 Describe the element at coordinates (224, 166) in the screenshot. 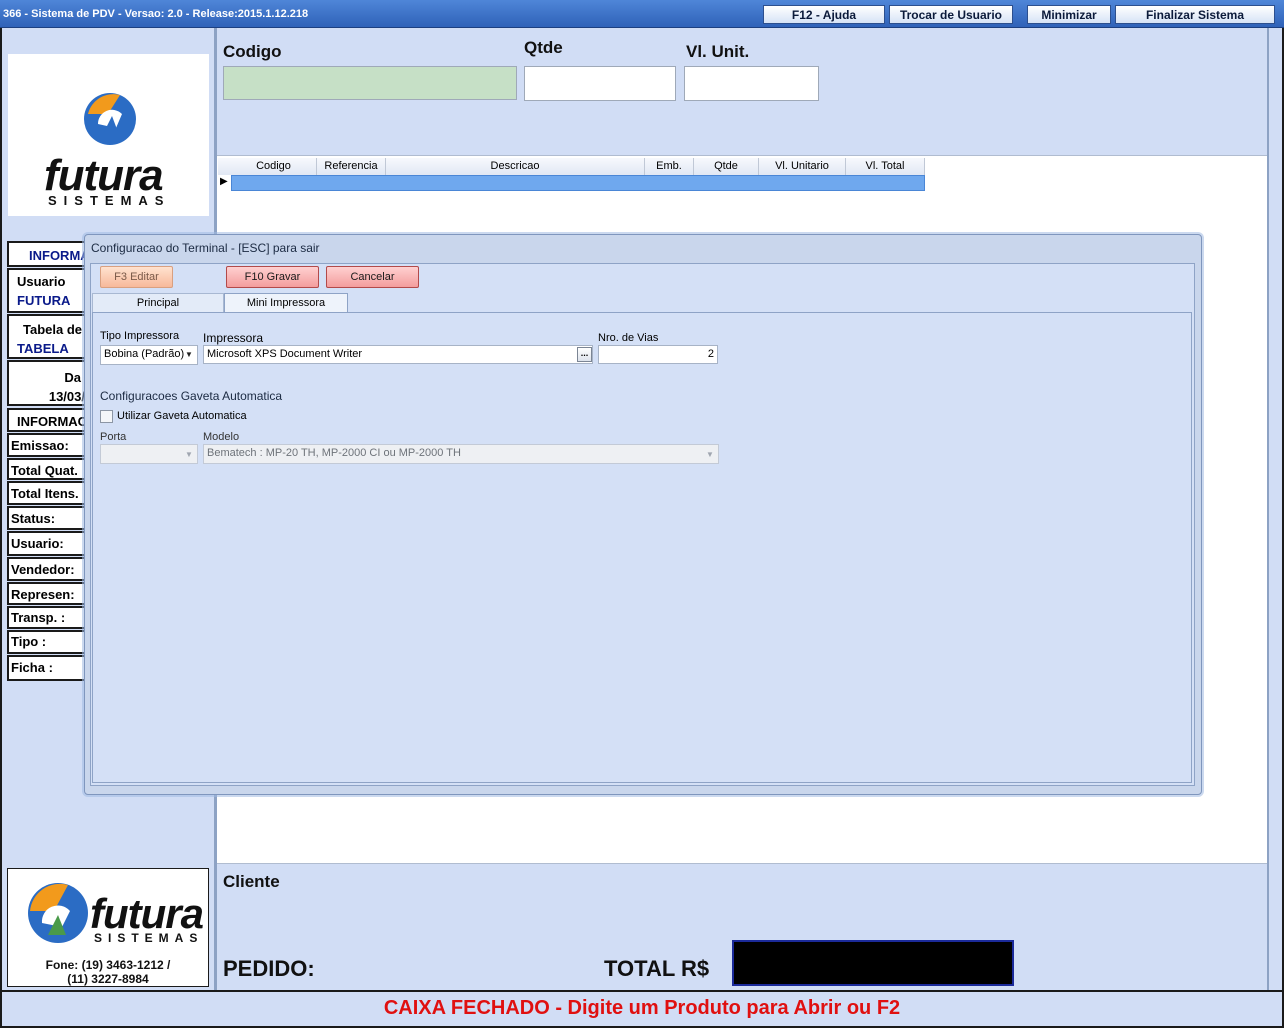

I see `grid-corner` at that location.